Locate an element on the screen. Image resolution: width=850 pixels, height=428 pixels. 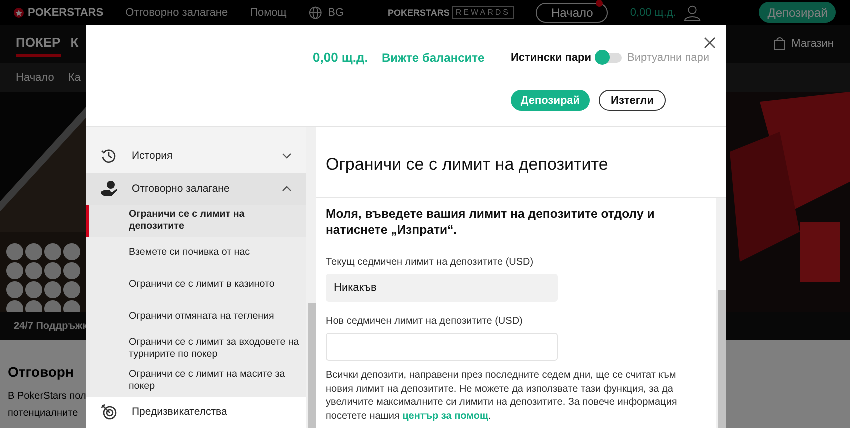
subnav-link: Начало is located at coordinates (35, 78).